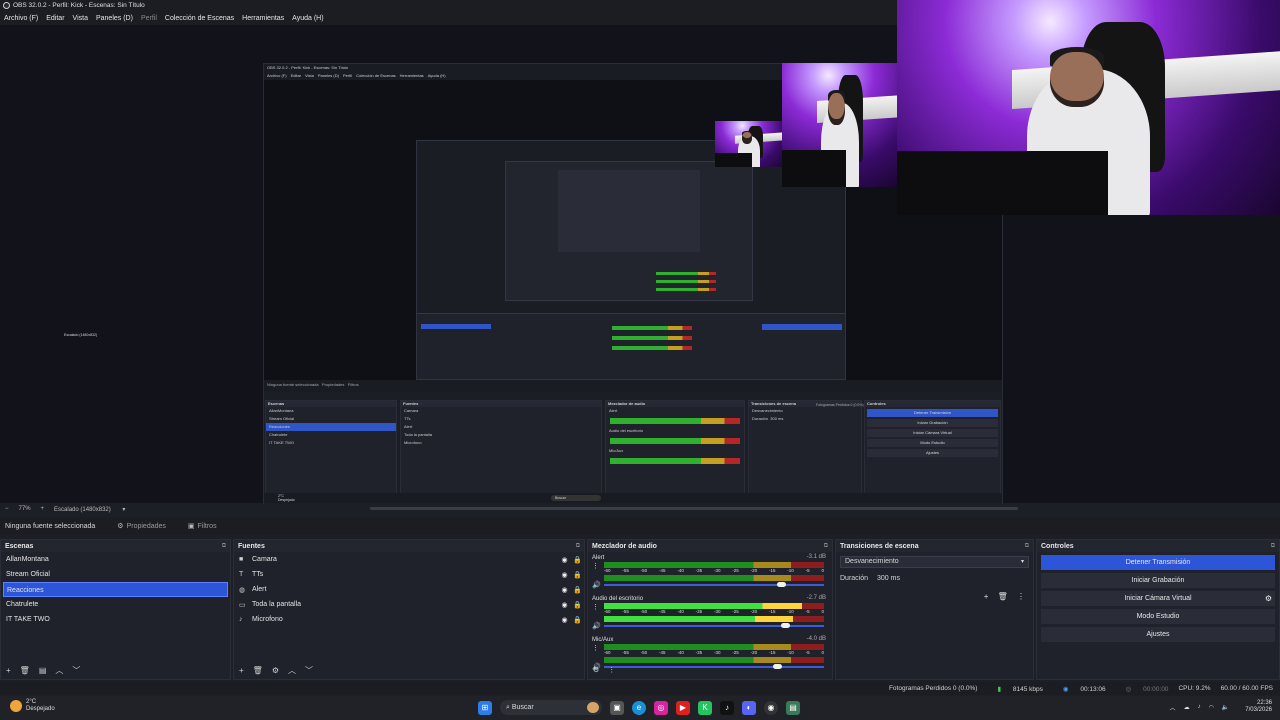  Describe the element at coordinates (114, 18) in the screenshot. I see `menu-paneles: Paneles (D)` at that location.